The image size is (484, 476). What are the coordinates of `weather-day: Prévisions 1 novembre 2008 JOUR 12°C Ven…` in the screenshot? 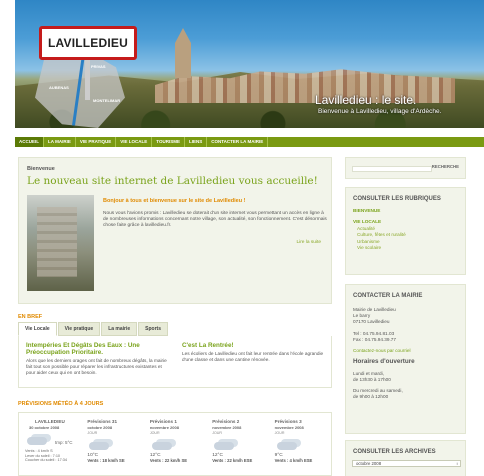 It's located at (175, 444).